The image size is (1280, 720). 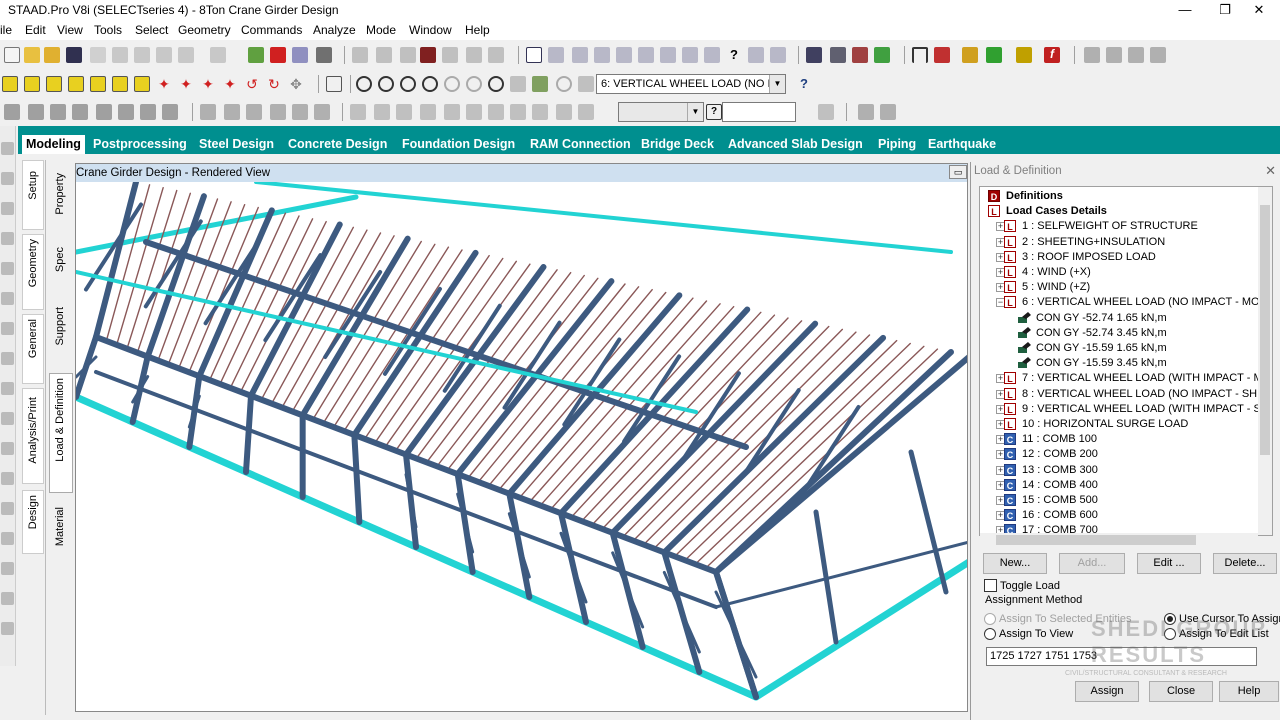 I want to click on save-icon, so click(x=74, y=55).